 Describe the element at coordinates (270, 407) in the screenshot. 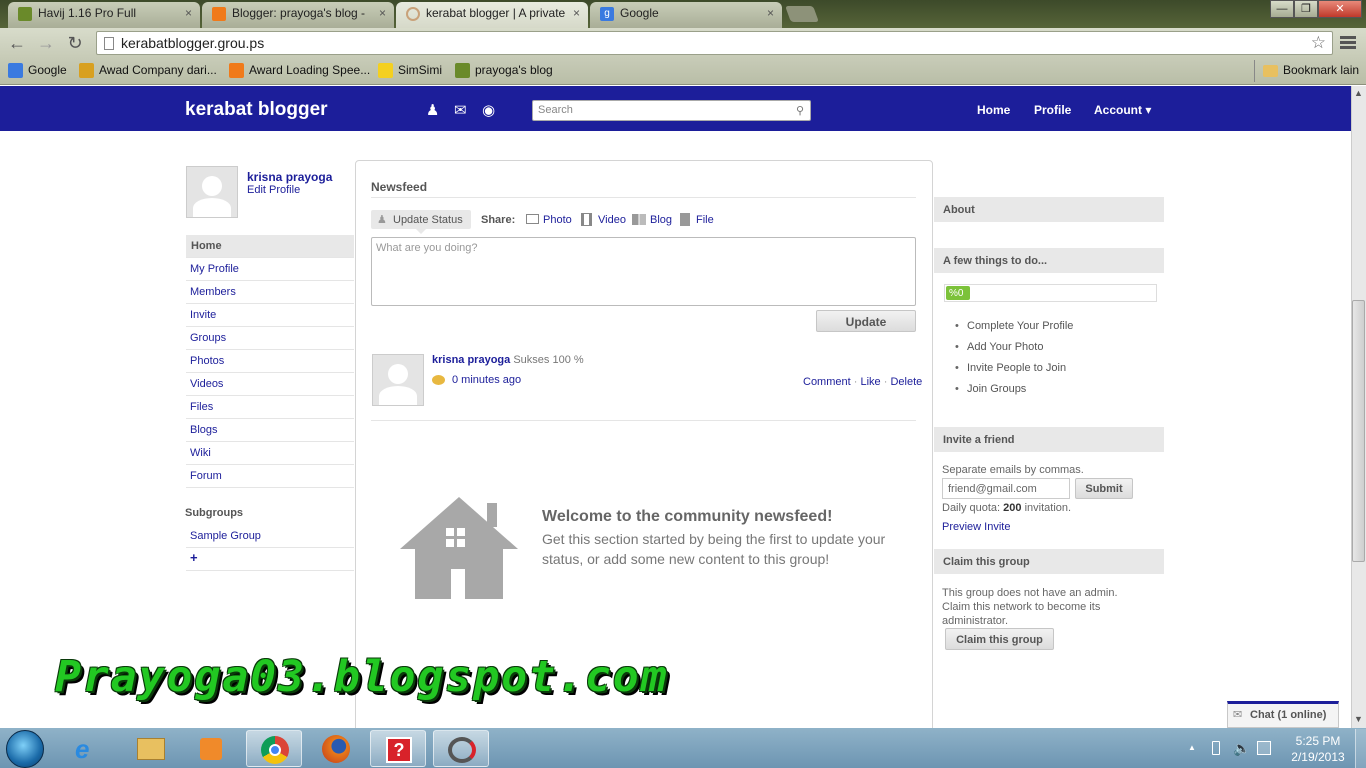

I see `sidebar-item-files: Files` at that location.